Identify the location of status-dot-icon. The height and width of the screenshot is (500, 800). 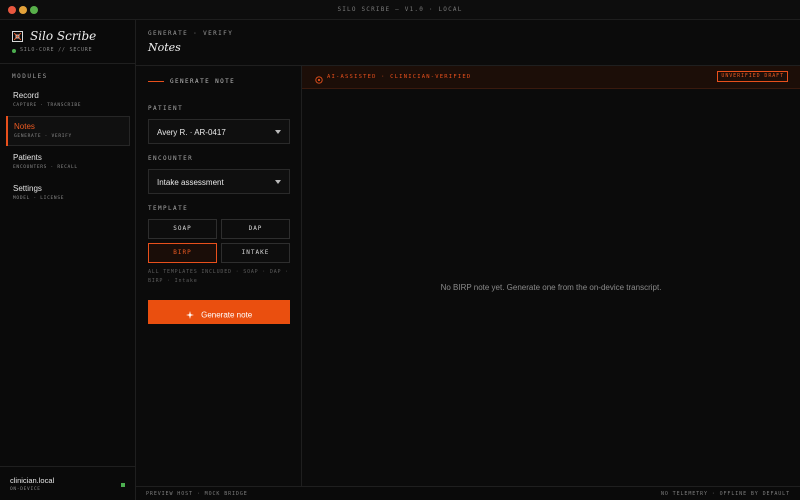
(14, 51).